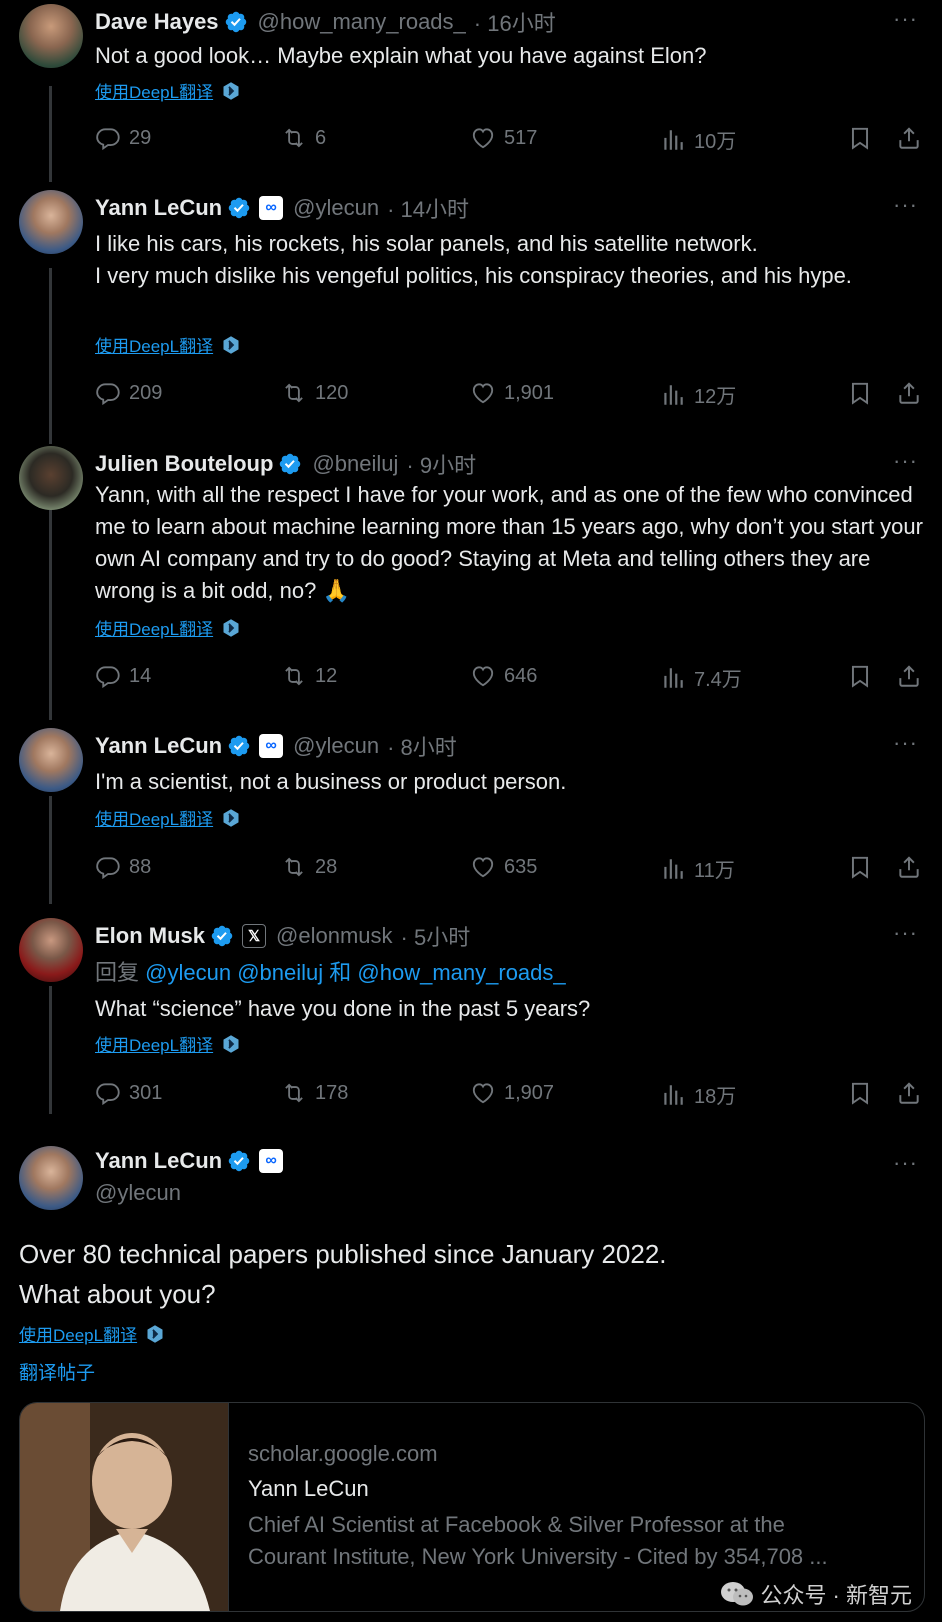 The image size is (942, 1622). I want to click on retweet-icon, so click(294, 676).